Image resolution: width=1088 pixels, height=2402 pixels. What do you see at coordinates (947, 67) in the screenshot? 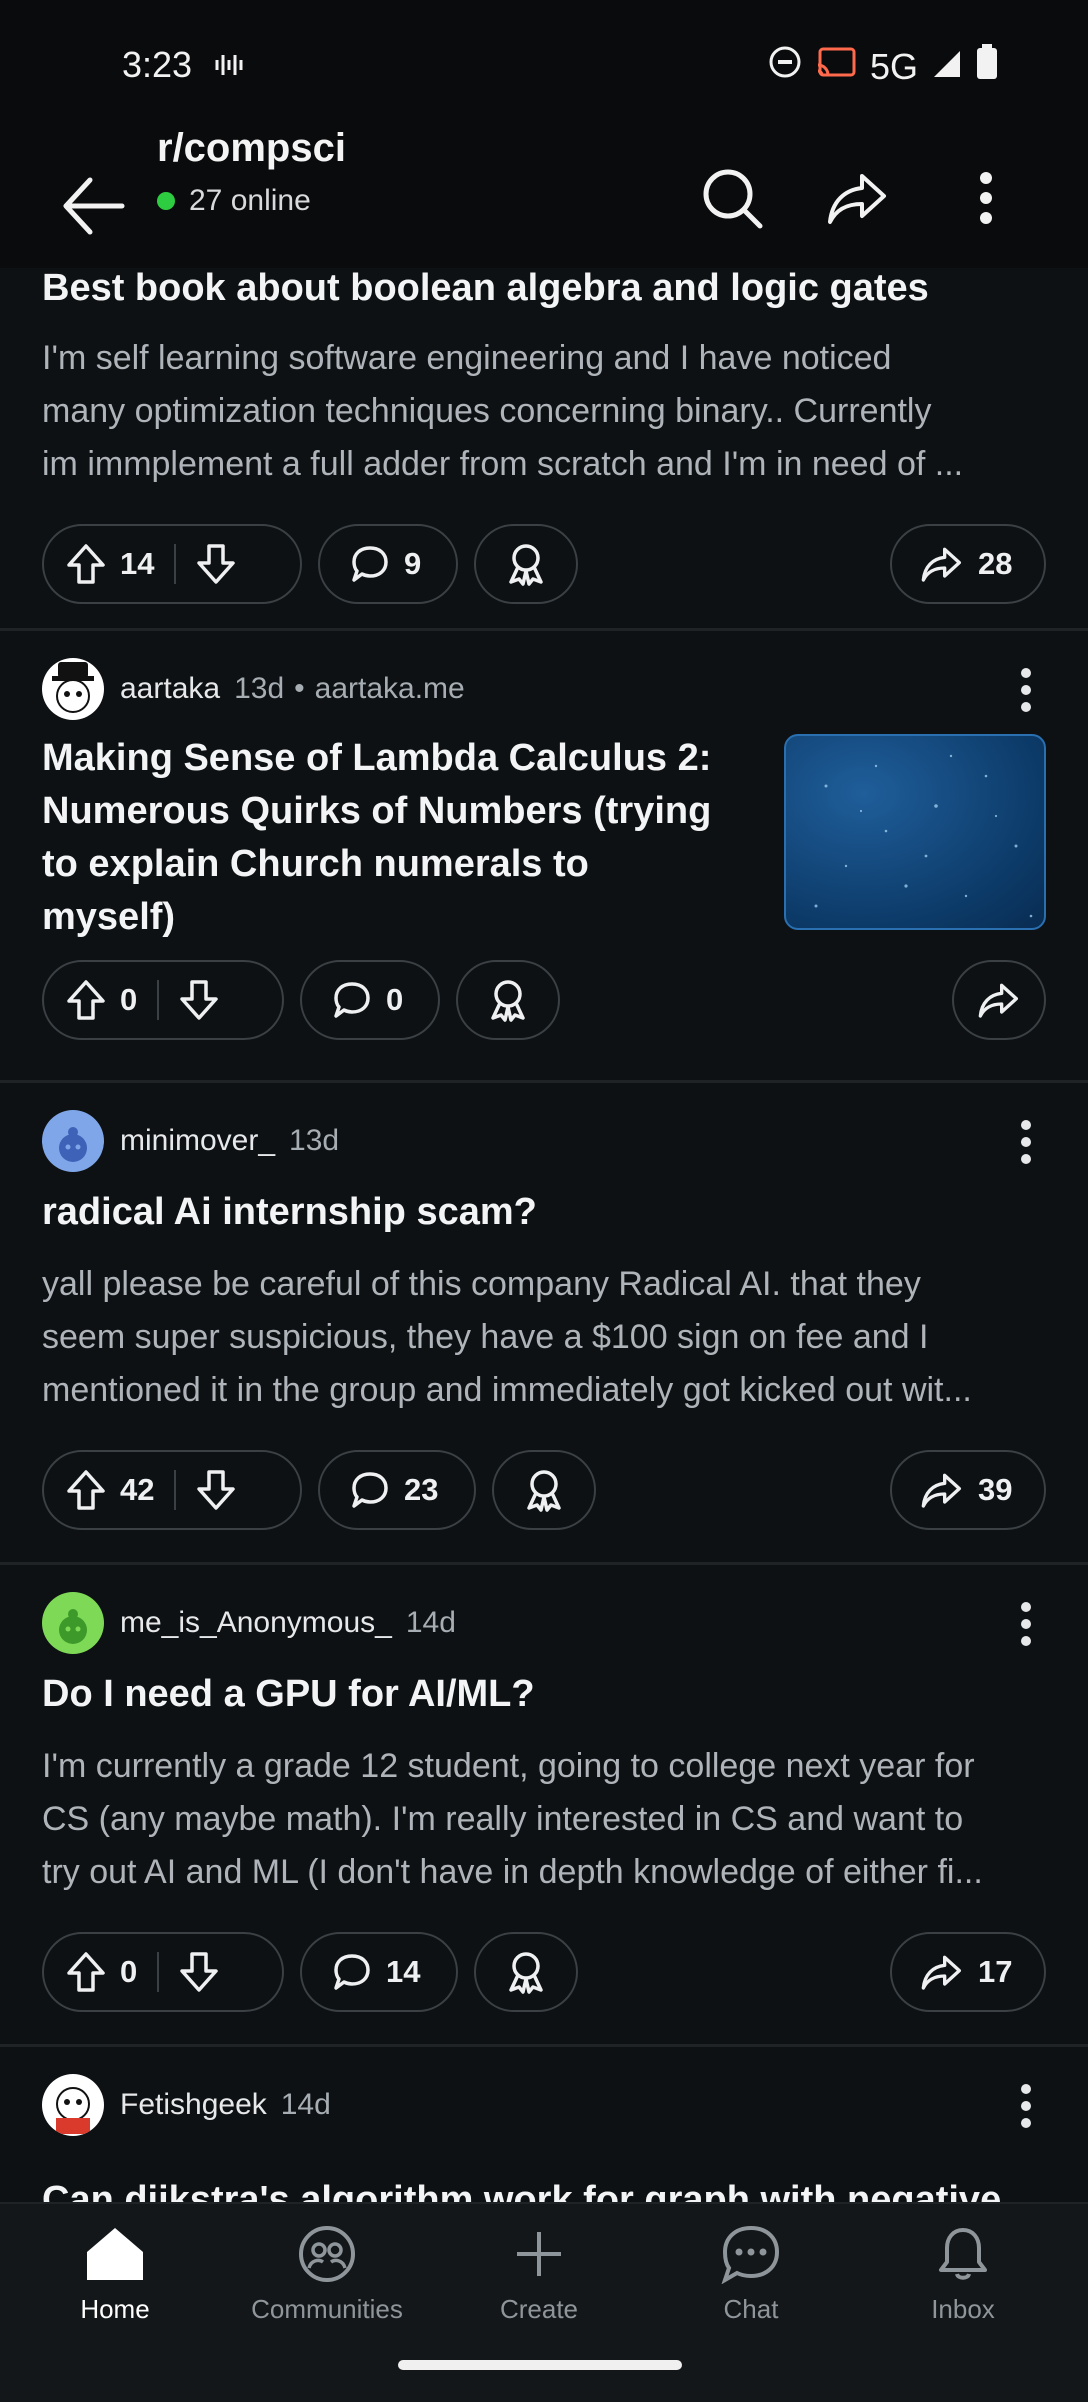
I see `signal-icon` at bounding box center [947, 67].